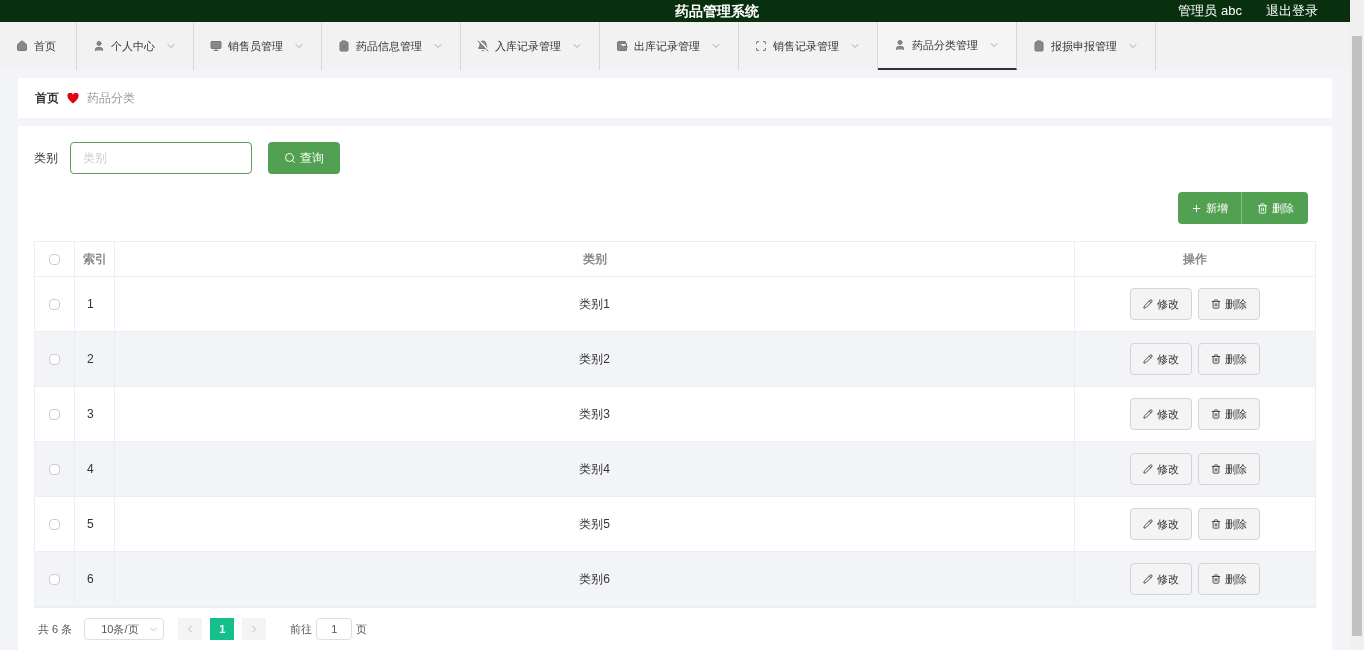 The width and height of the screenshot is (1364, 650). I want to click on heart-icon, so click(73, 98).